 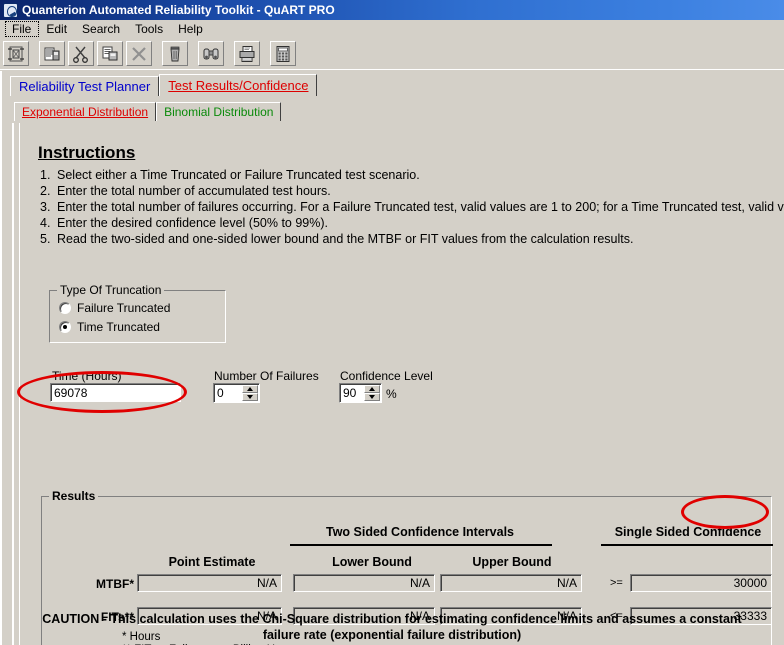 I want to click on instruction-number: 1., so click(x=45, y=175).